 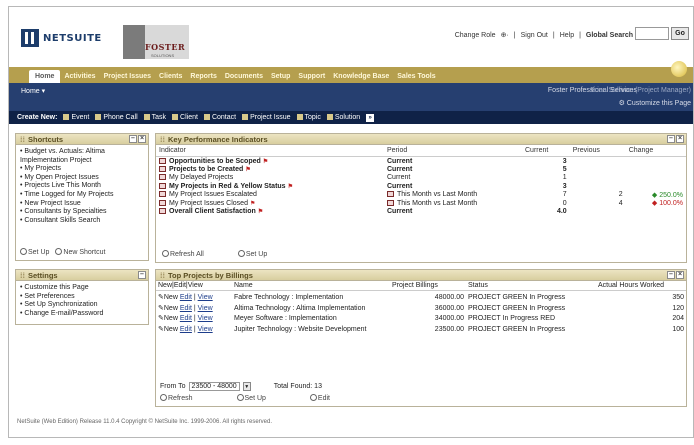 What do you see at coordinates (79, 78) in the screenshot?
I see `tab-activities: Activities` at bounding box center [79, 78].